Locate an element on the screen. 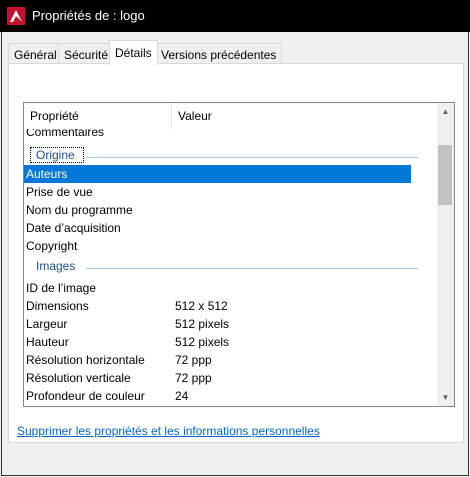 The image size is (470, 477). list-item-program-name: Nom du programme is located at coordinates (217, 210).